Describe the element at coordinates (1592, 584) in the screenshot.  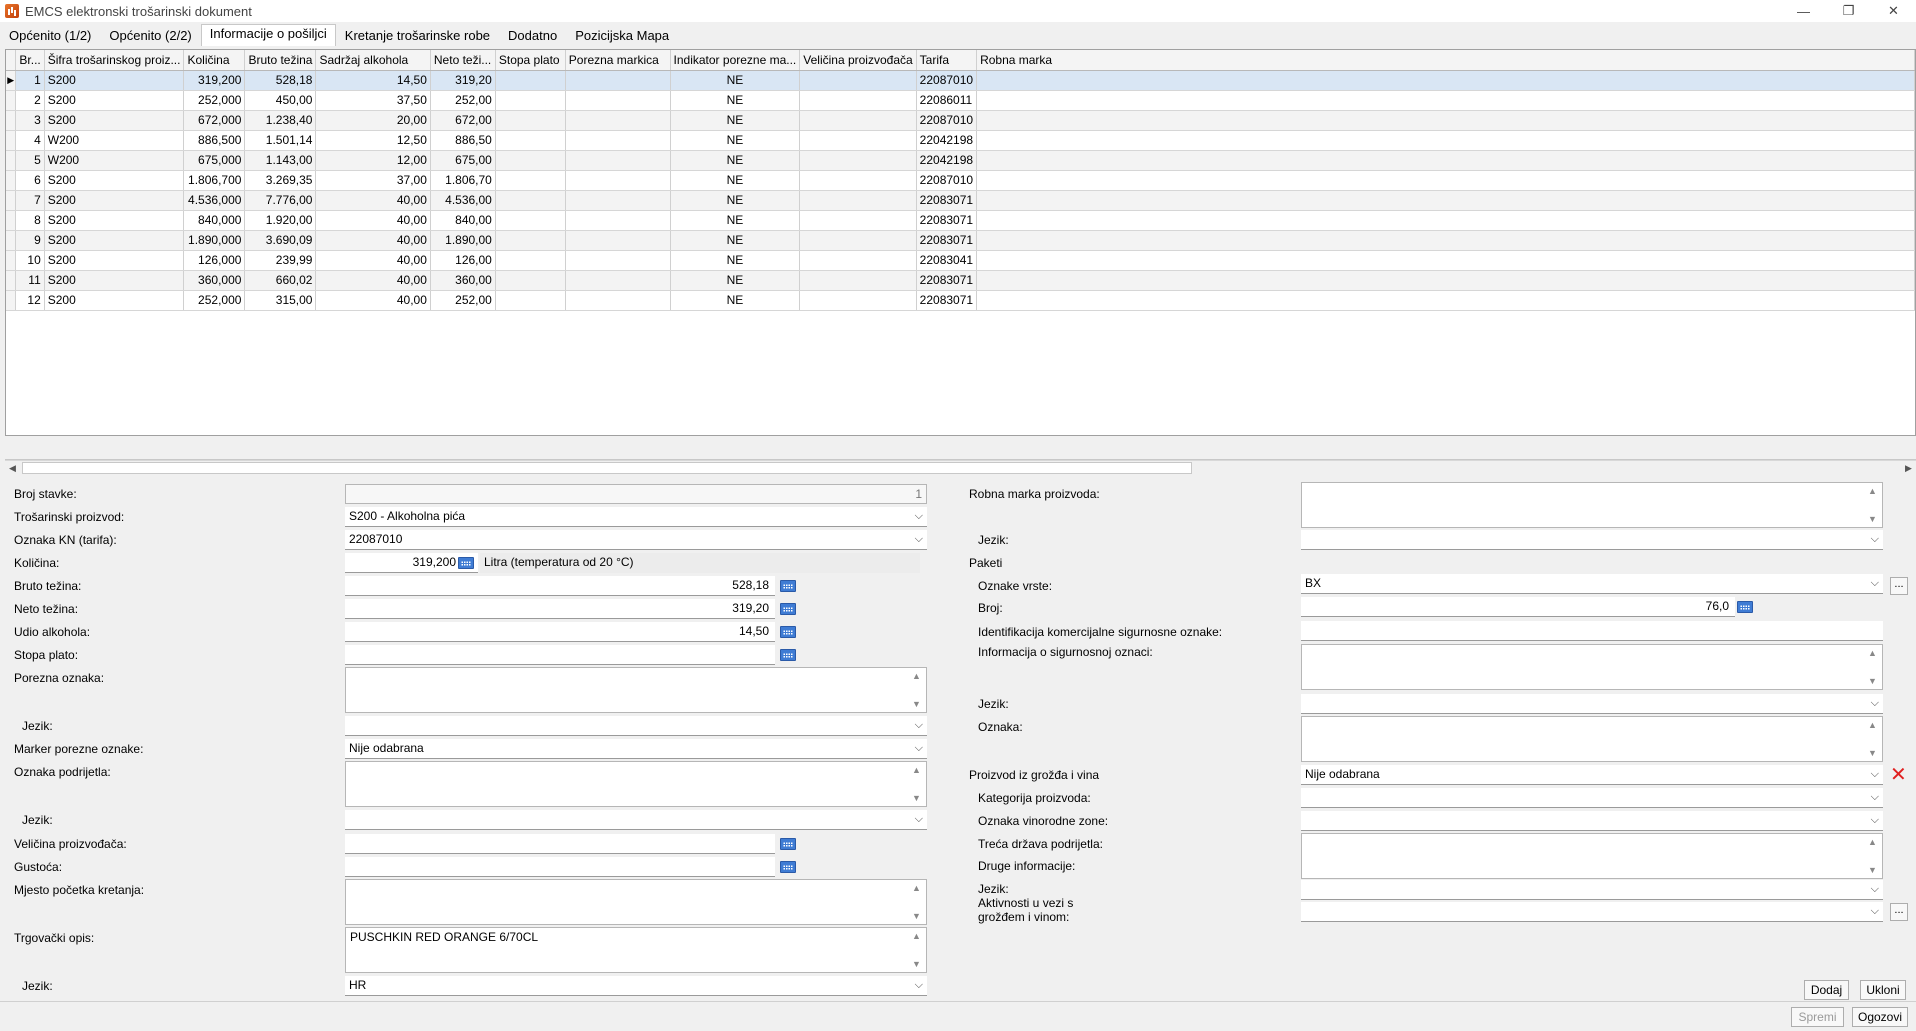
I see `oznake-vrste-select: BX ⌵` at that location.